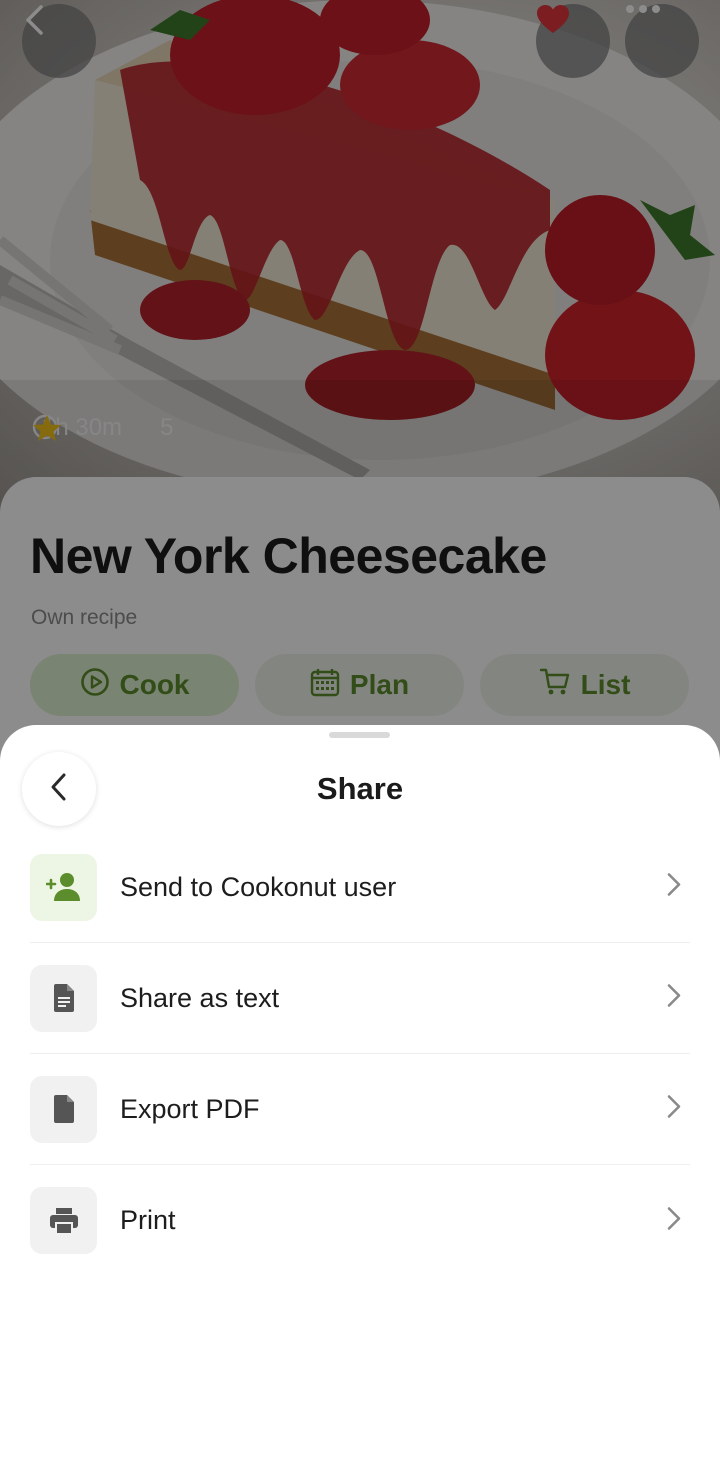  What do you see at coordinates (200, 997) in the screenshot?
I see `share-option-label: Share as text` at bounding box center [200, 997].